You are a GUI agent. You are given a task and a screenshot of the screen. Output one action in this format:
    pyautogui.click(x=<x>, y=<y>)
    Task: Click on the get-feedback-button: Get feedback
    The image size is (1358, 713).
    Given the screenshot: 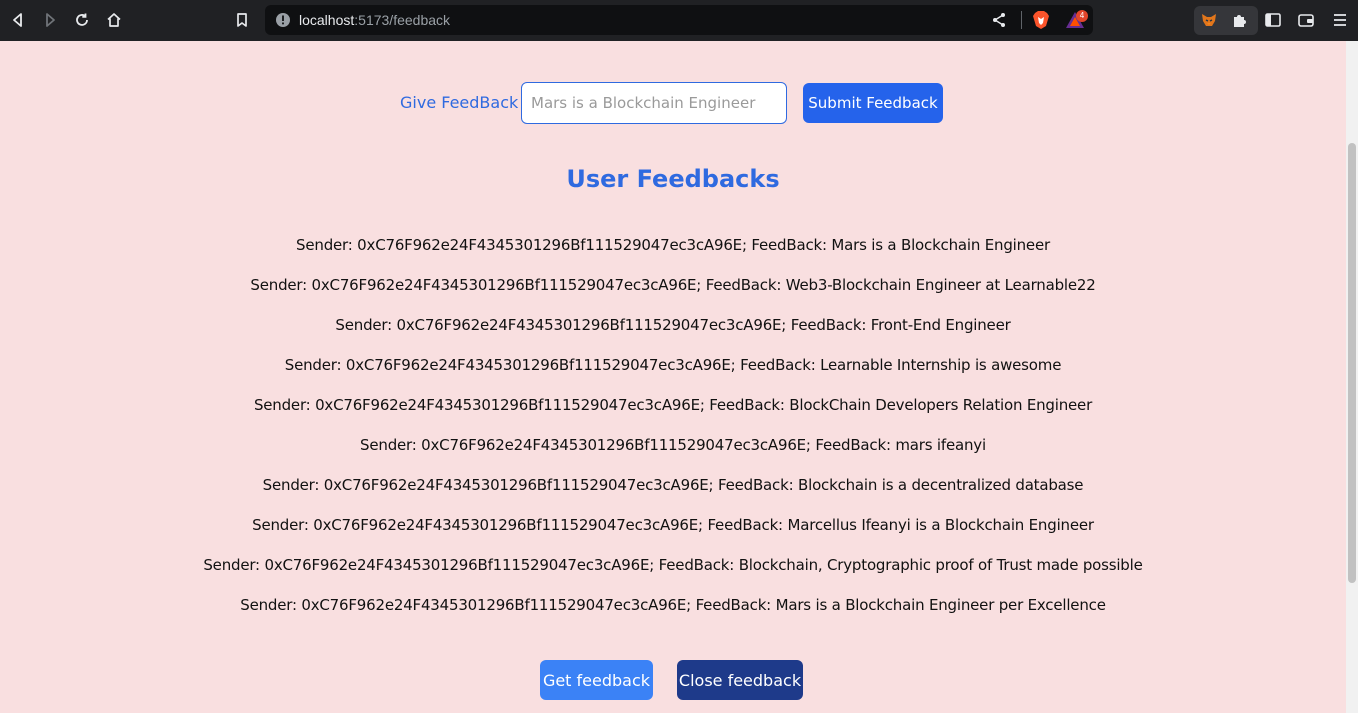 What is the action you would take?
    pyautogui.click(x=596, y=680)
    